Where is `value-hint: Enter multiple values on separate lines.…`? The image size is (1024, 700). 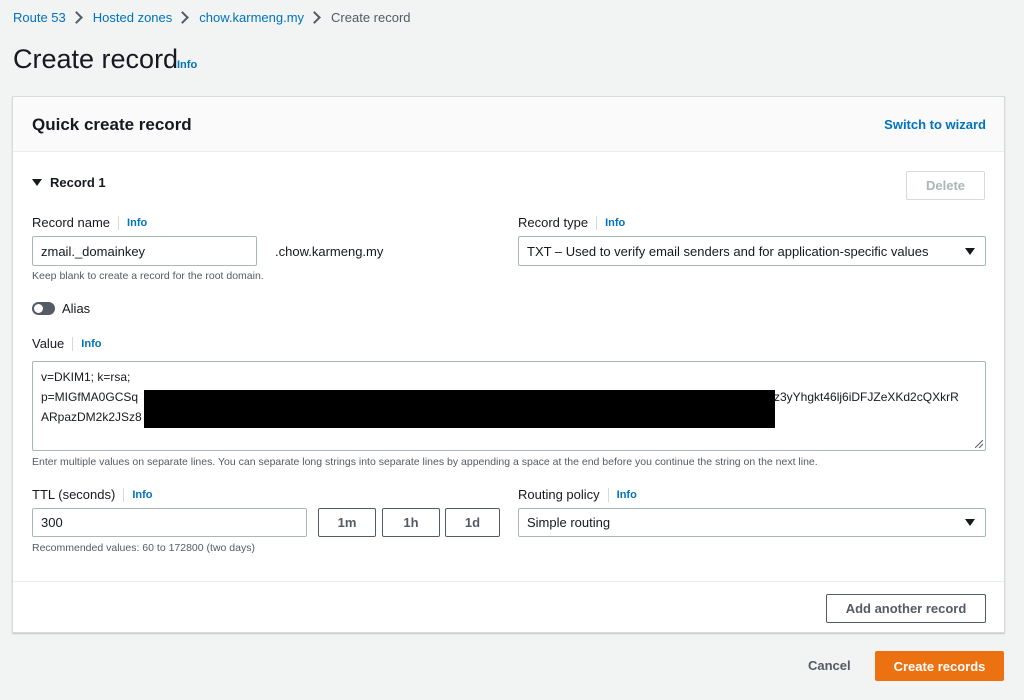
value-hint: Enter multiple values on separate lines.… is located at coordinates (425, 462).